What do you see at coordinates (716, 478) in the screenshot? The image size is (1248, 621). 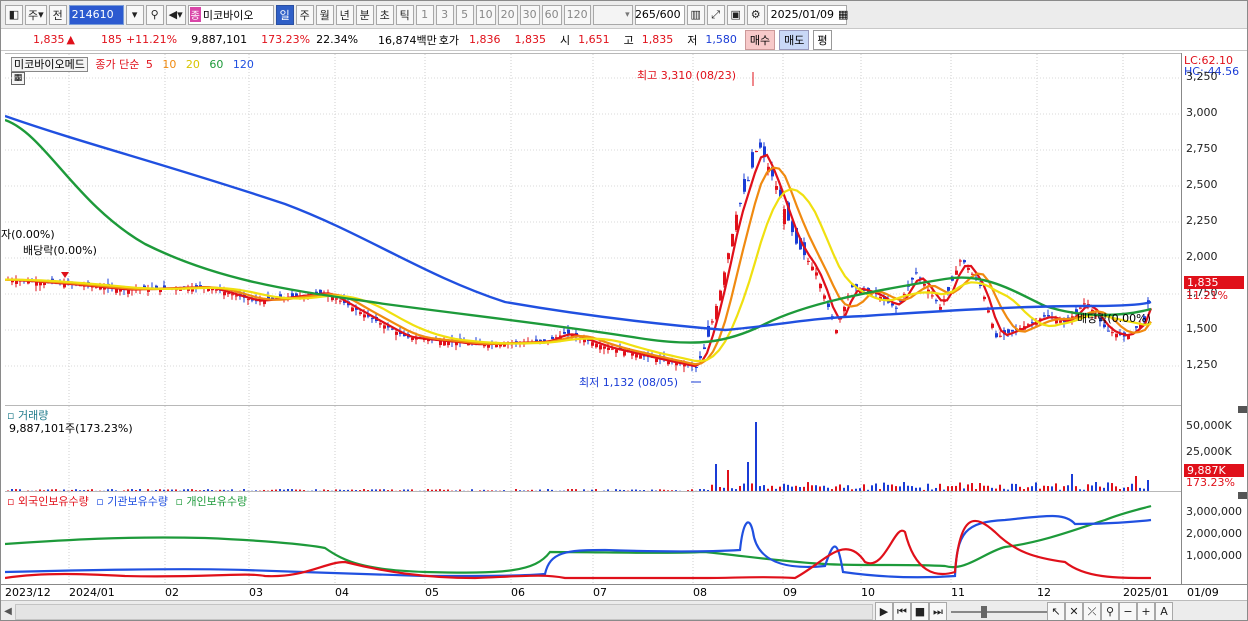 I see `volume-bar` at bounding box center [716, 478].